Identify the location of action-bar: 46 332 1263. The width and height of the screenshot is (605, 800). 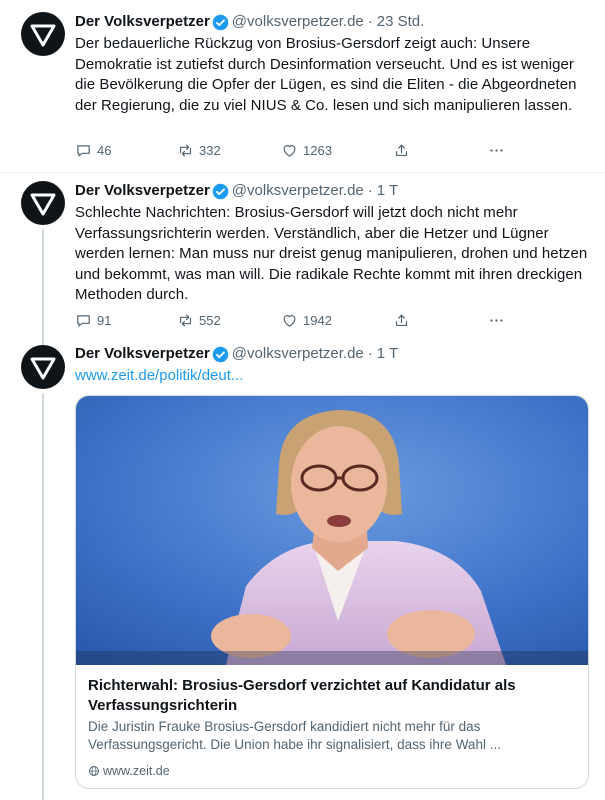
(290, 150).